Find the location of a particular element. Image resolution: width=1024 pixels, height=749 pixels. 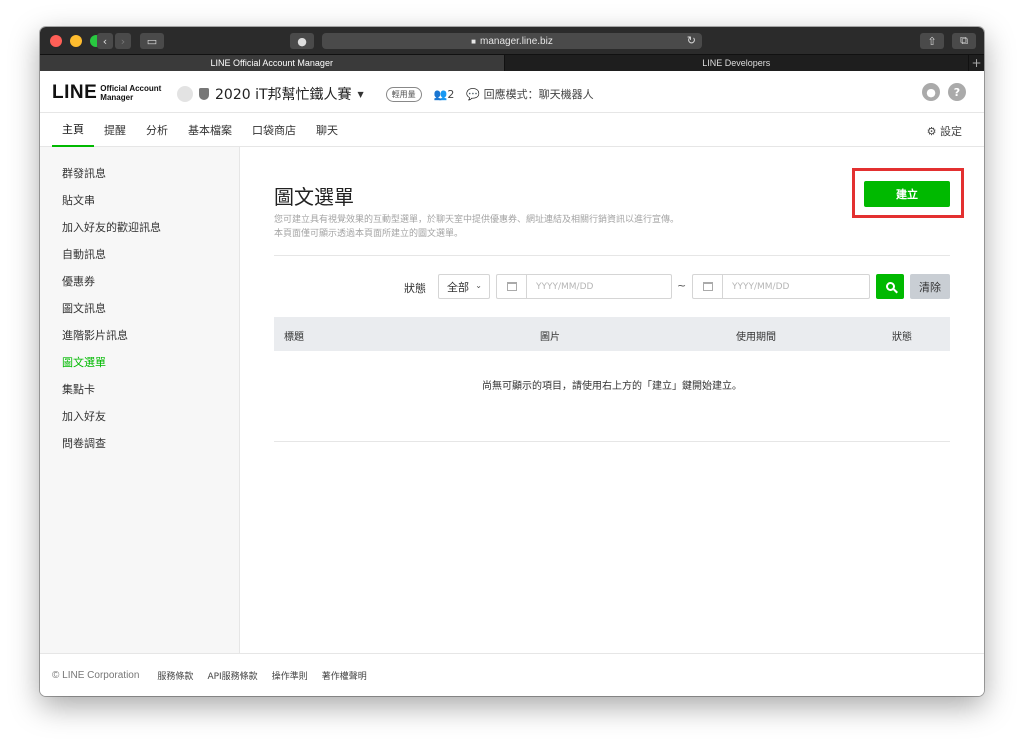

sidebar-item-auto-reply: 自動訊息 is located at coordinates (139, 253).